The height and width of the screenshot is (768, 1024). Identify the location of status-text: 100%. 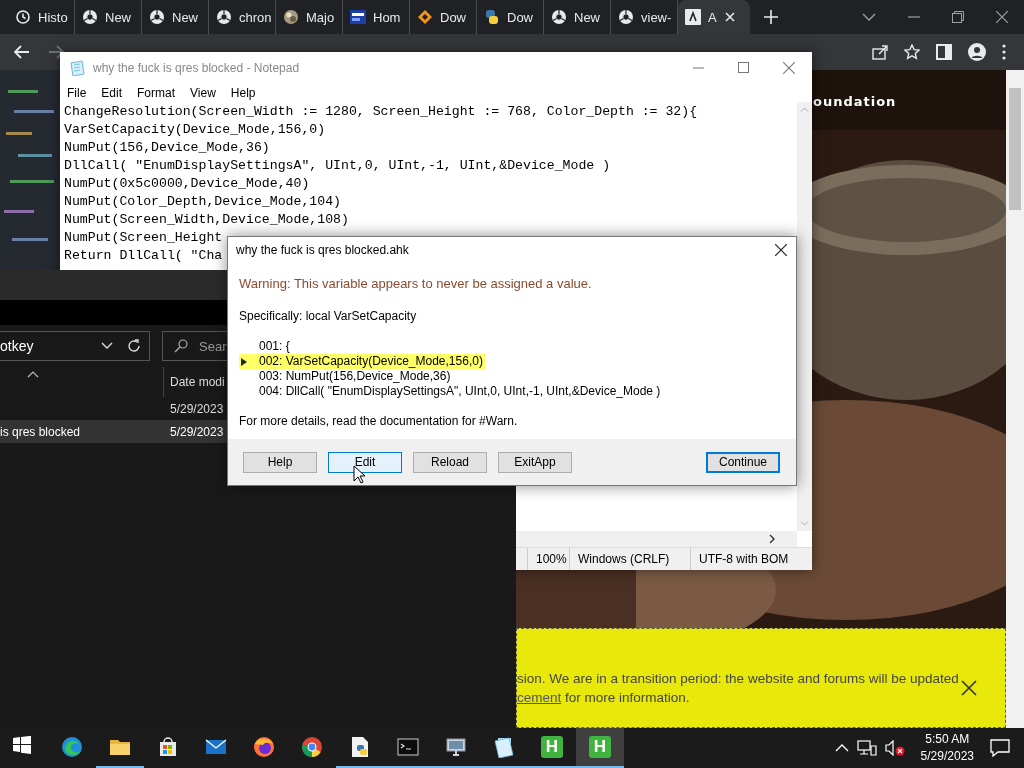
(548, 559).